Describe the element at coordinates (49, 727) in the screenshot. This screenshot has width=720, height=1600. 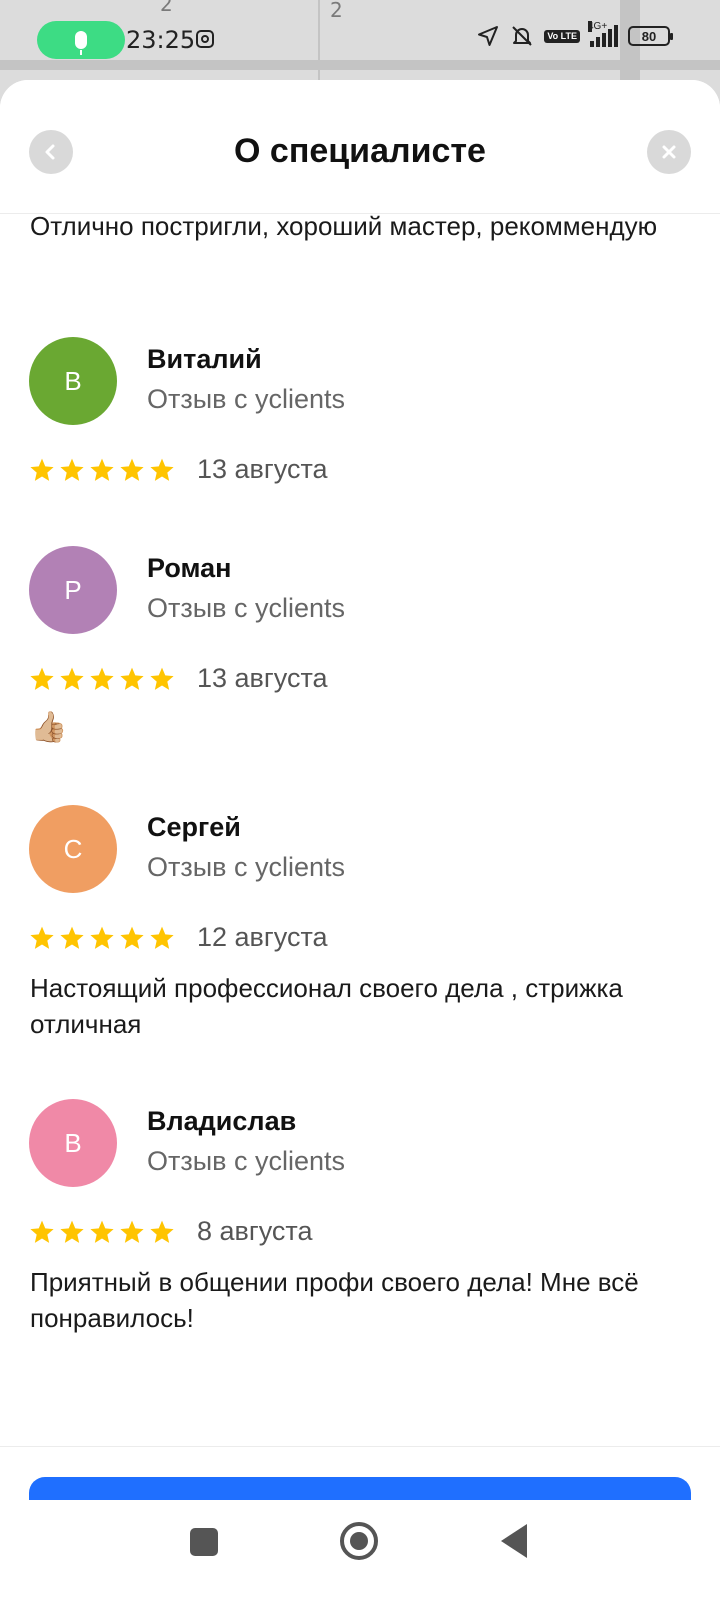
I see `review-text: 👍🏼` at that location.